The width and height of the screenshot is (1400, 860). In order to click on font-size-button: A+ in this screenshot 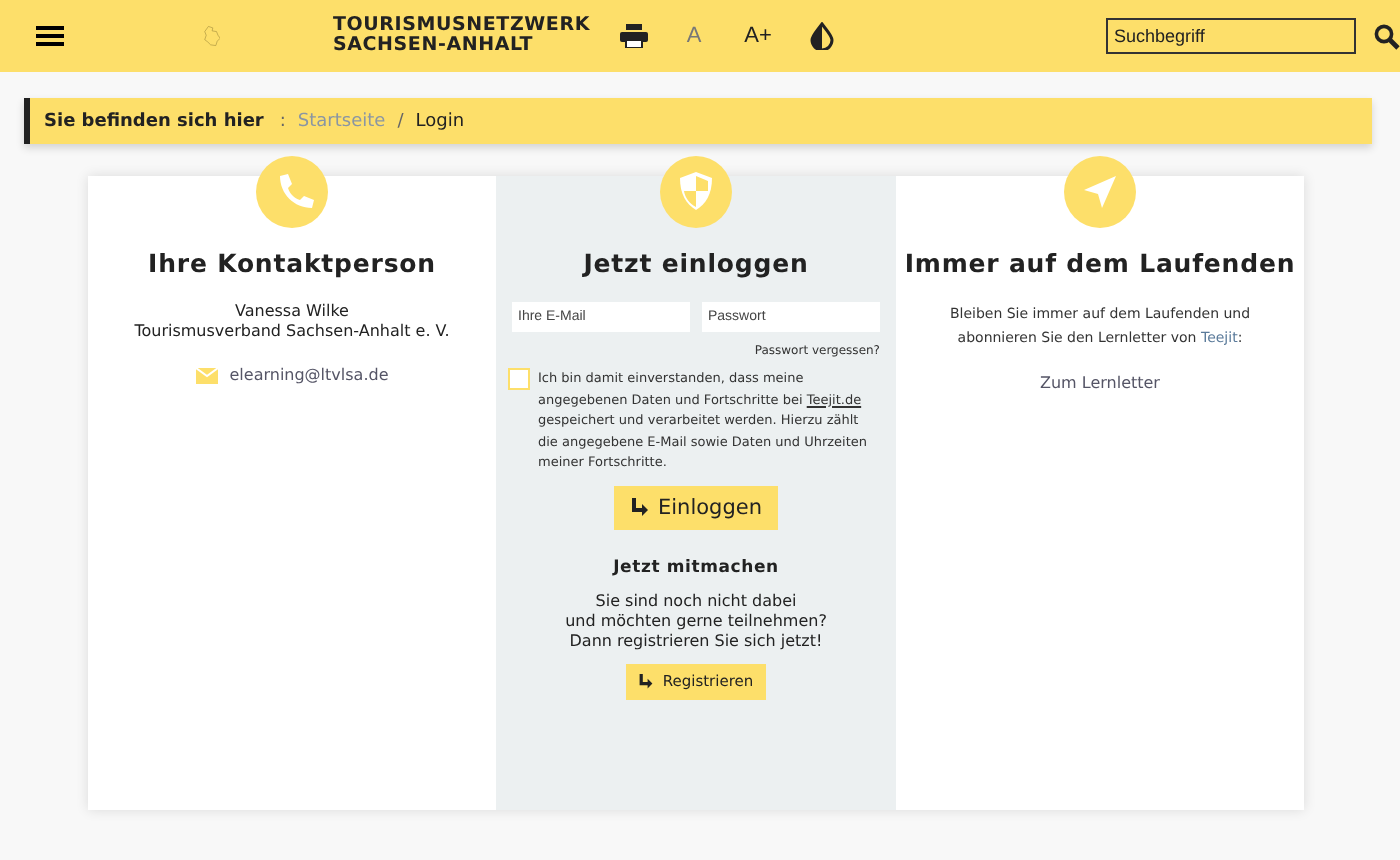, I will do `click(758, 36)`.